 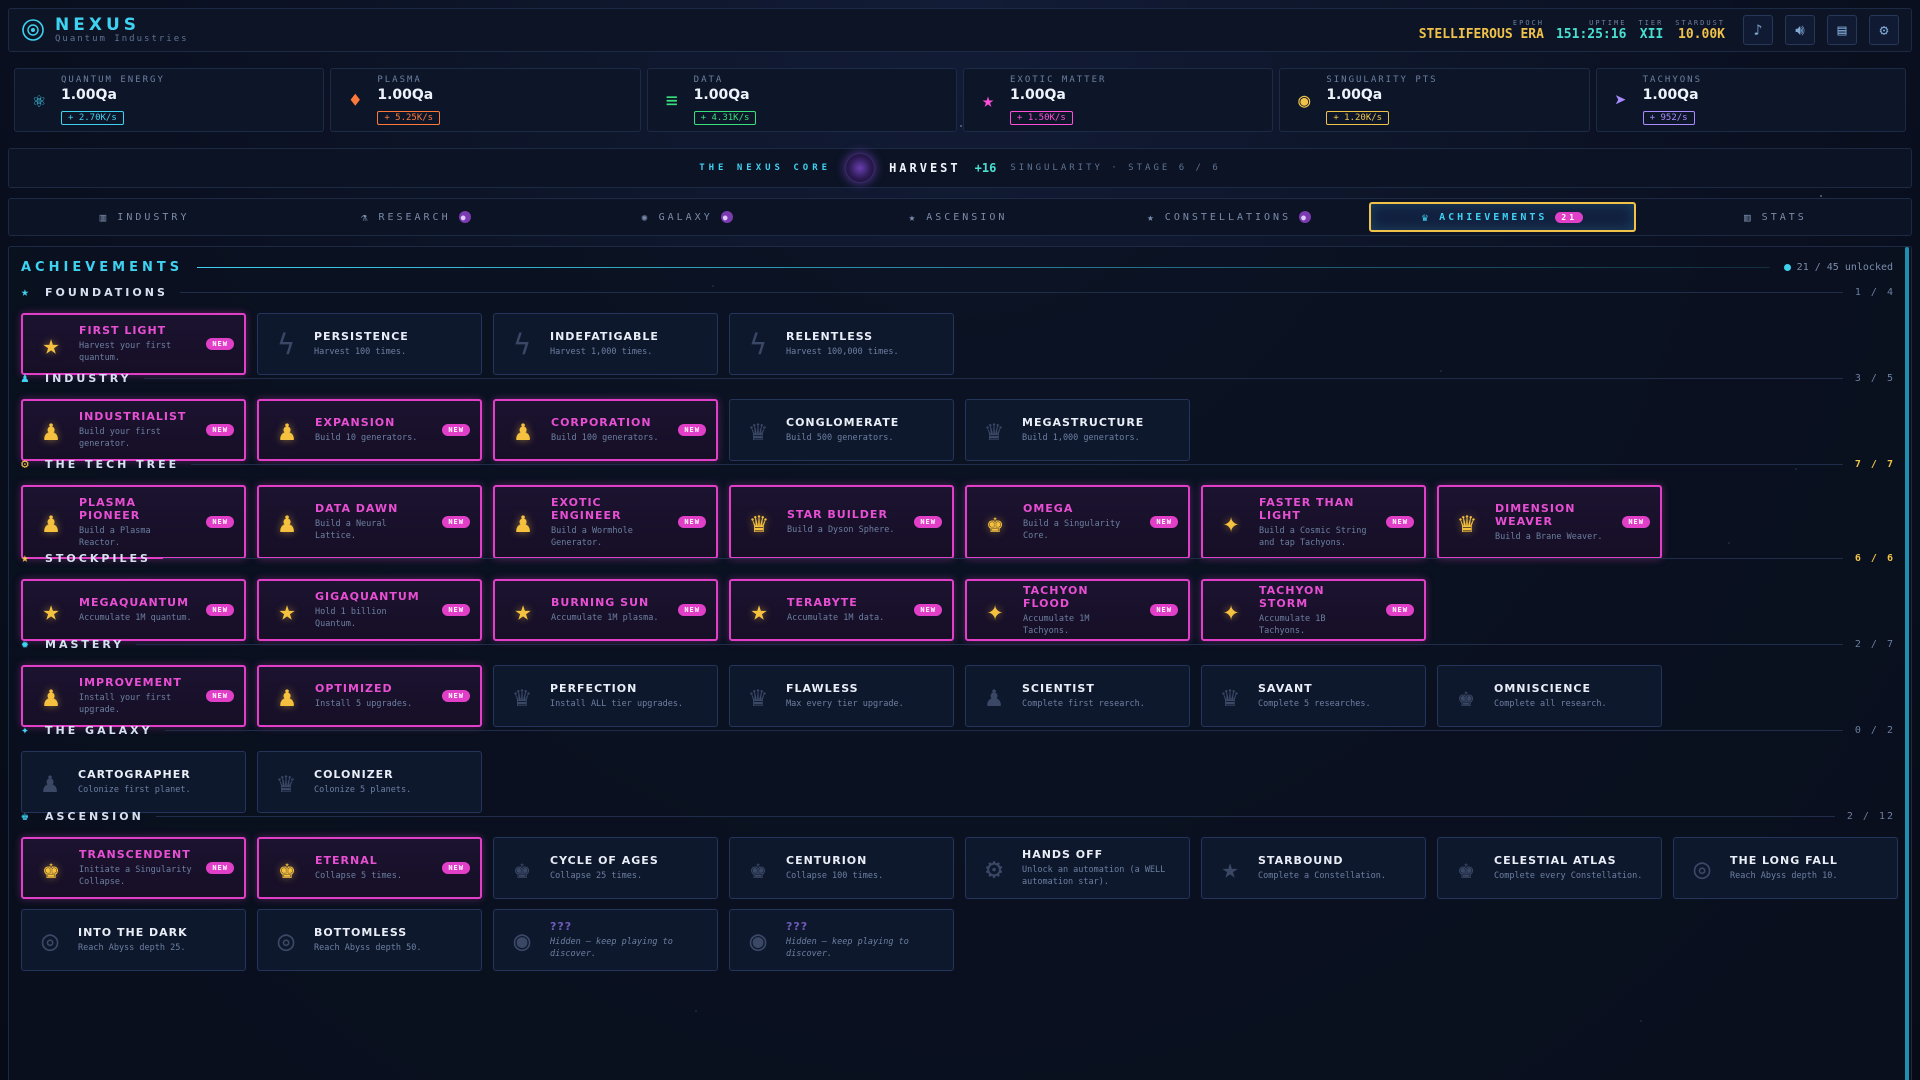 I want to click on achievement-card: ♚ OMEGA Build a Singularity Core. NEW, so click(x=1077, y=522).